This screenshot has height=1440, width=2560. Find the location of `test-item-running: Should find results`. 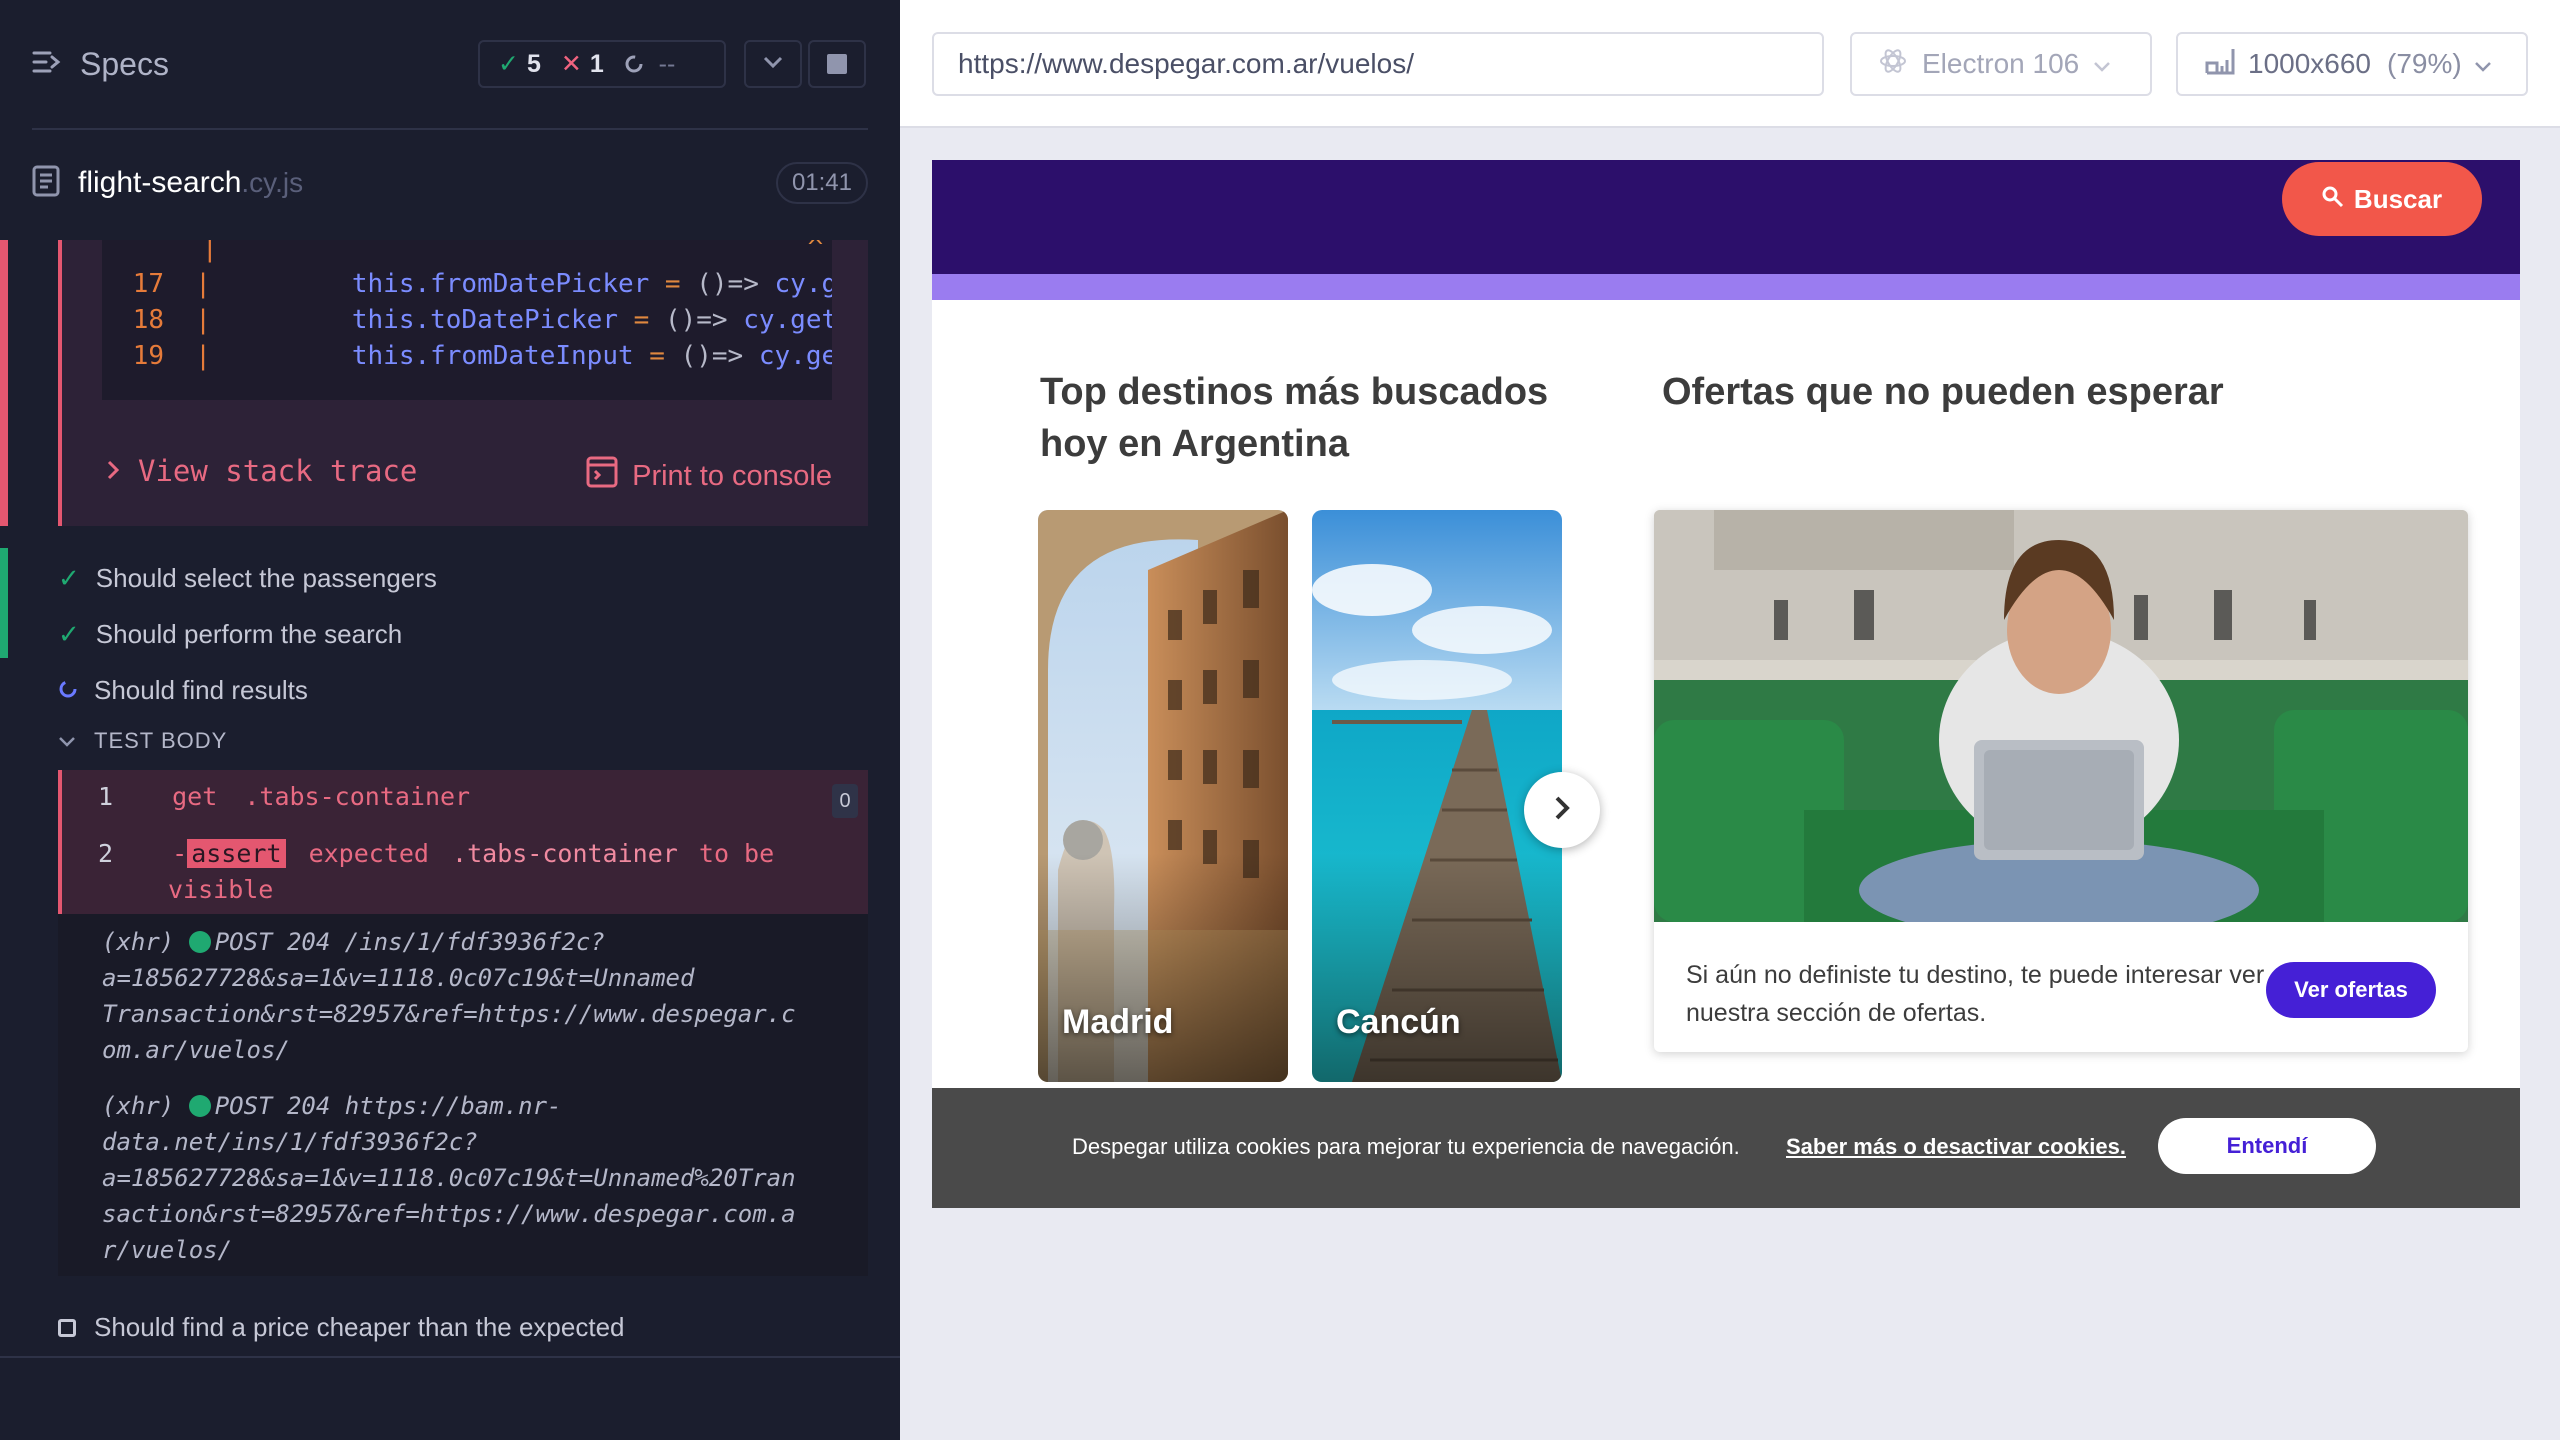

test-item-running: Should find results is located at coordinates (183, 690).